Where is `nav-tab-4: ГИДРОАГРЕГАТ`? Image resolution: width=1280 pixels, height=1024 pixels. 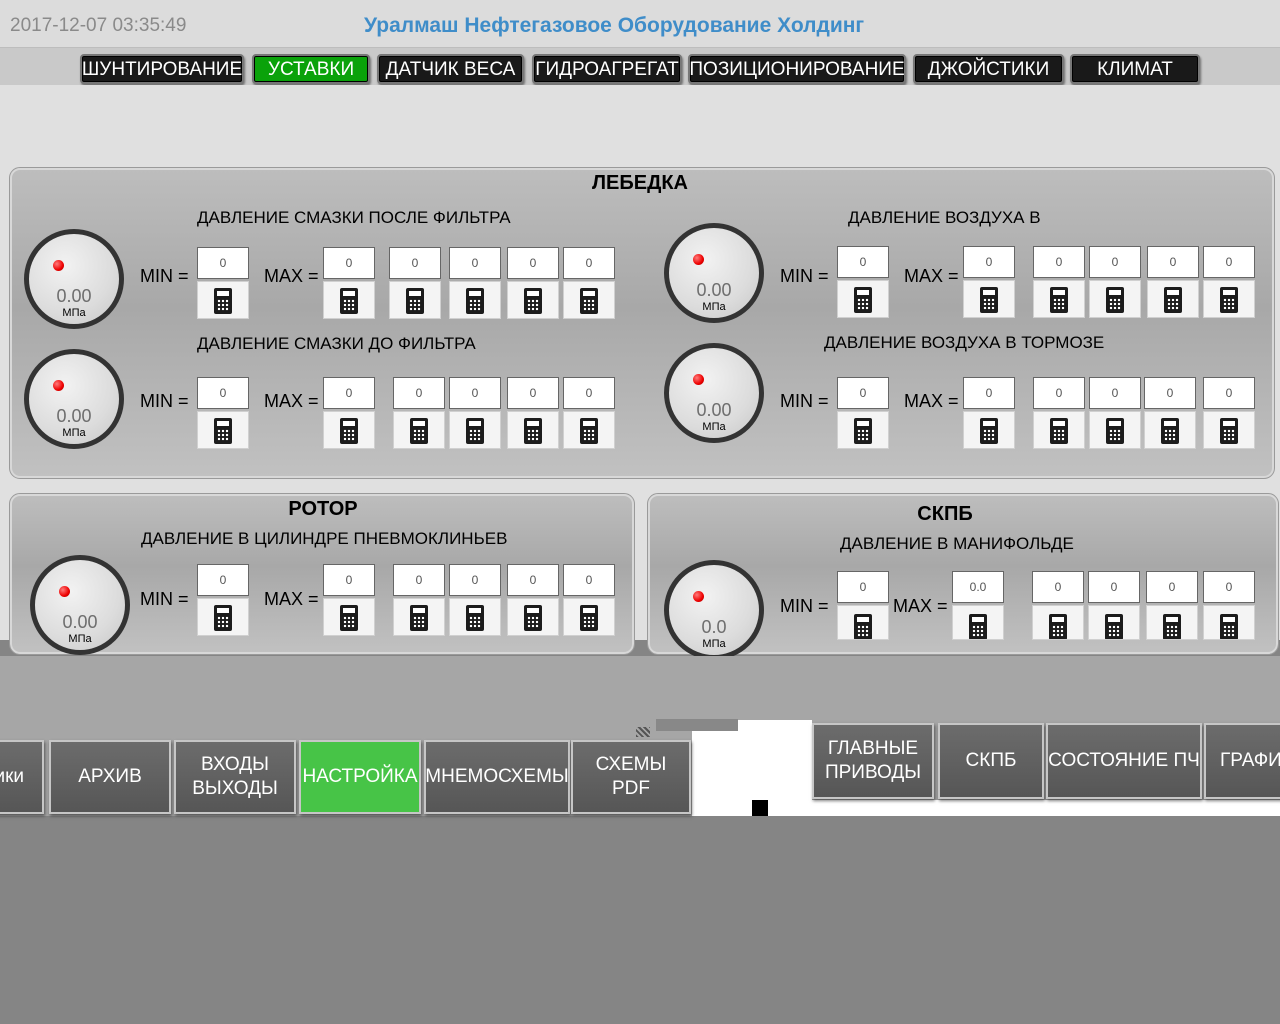
nav-tab-4: ГИДРОАГРЕГАТ is located at coordinates (607, 69).